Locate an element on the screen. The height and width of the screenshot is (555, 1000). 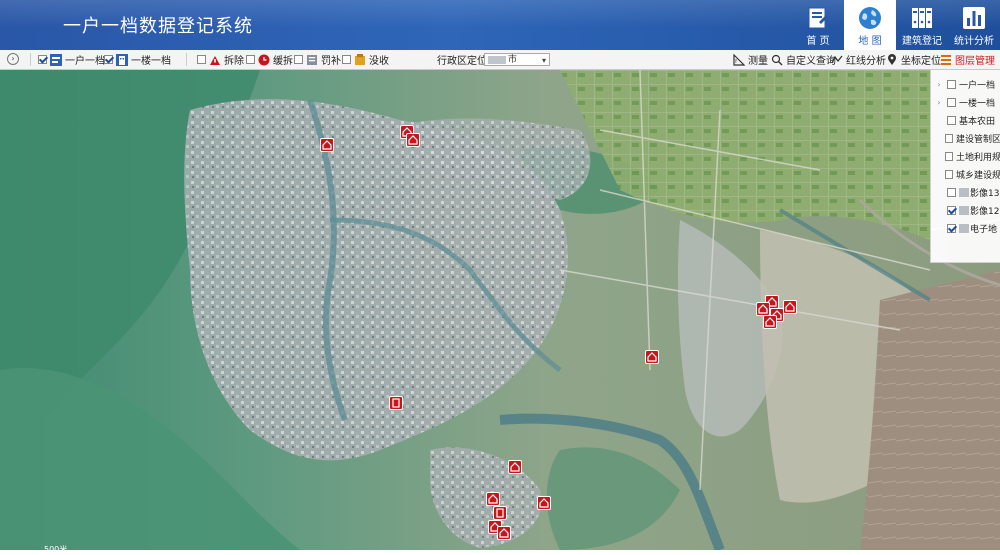
layer-item: 影像12 is located at coordinates (965, 210).